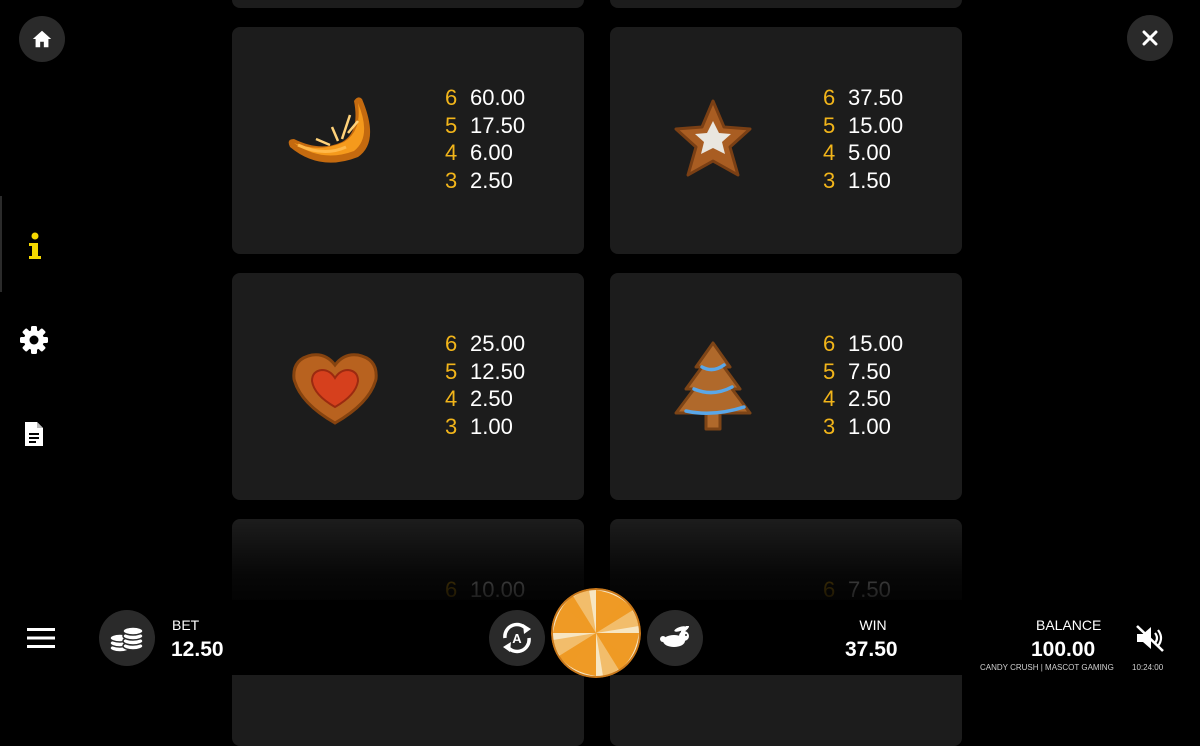  I want to click on pay-row: 6 37.50, so click(863, 97).